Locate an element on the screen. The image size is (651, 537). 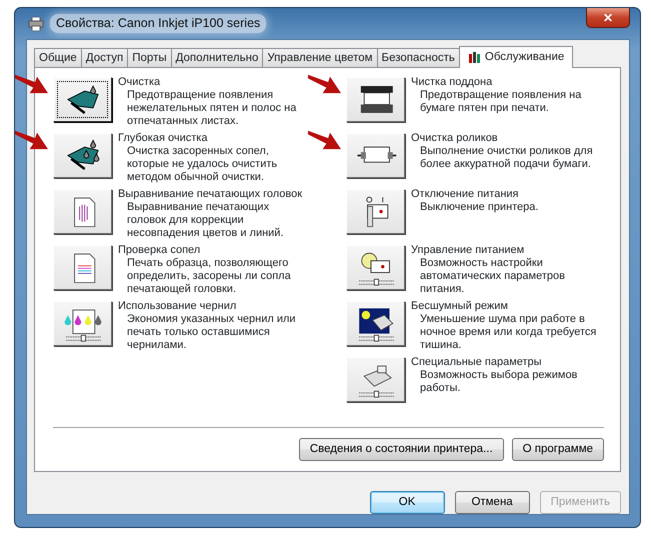
item-title: Специальные параметры is located at coordinates (477, 362).